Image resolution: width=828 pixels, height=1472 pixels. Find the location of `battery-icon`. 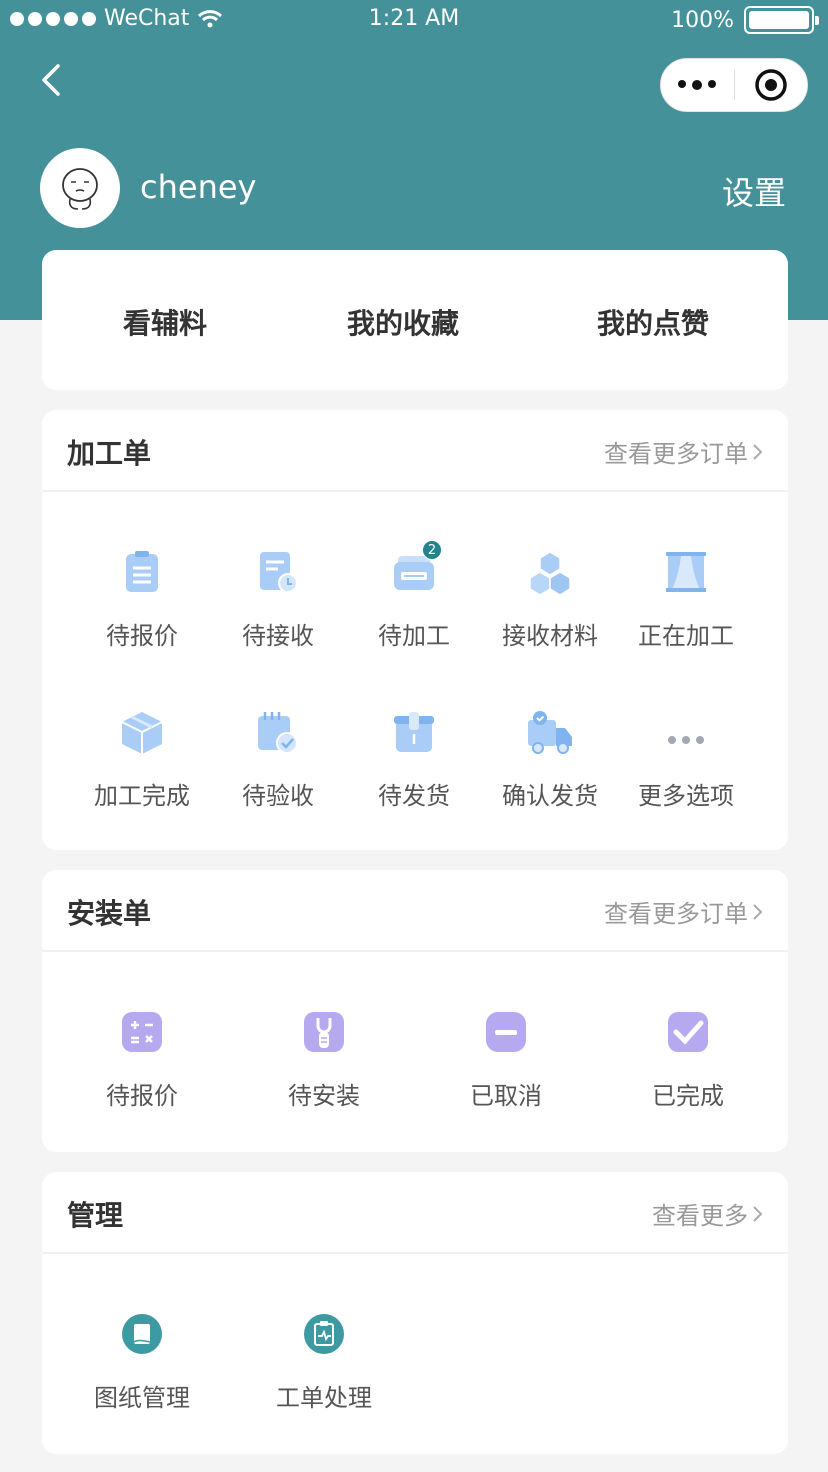

battery-icon is located at coordinates (781, 20).